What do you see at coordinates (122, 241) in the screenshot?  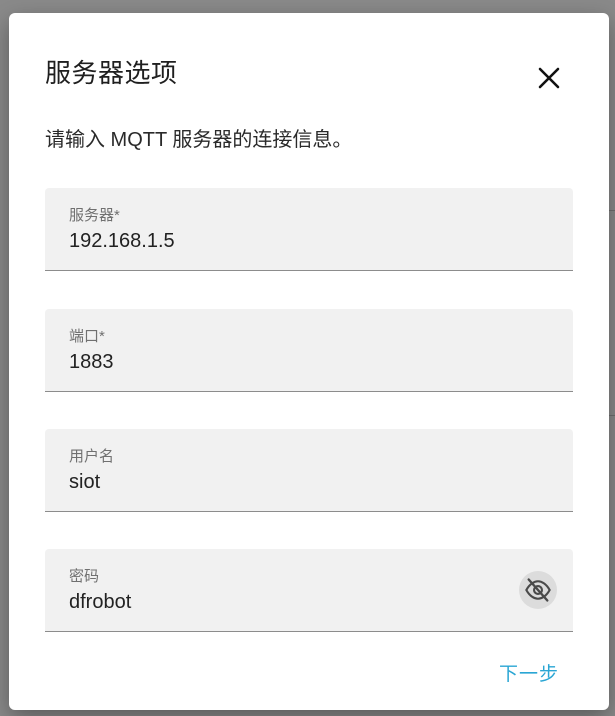 I see `server-input: 192.168.1.5` at bounding box center [122, 241].